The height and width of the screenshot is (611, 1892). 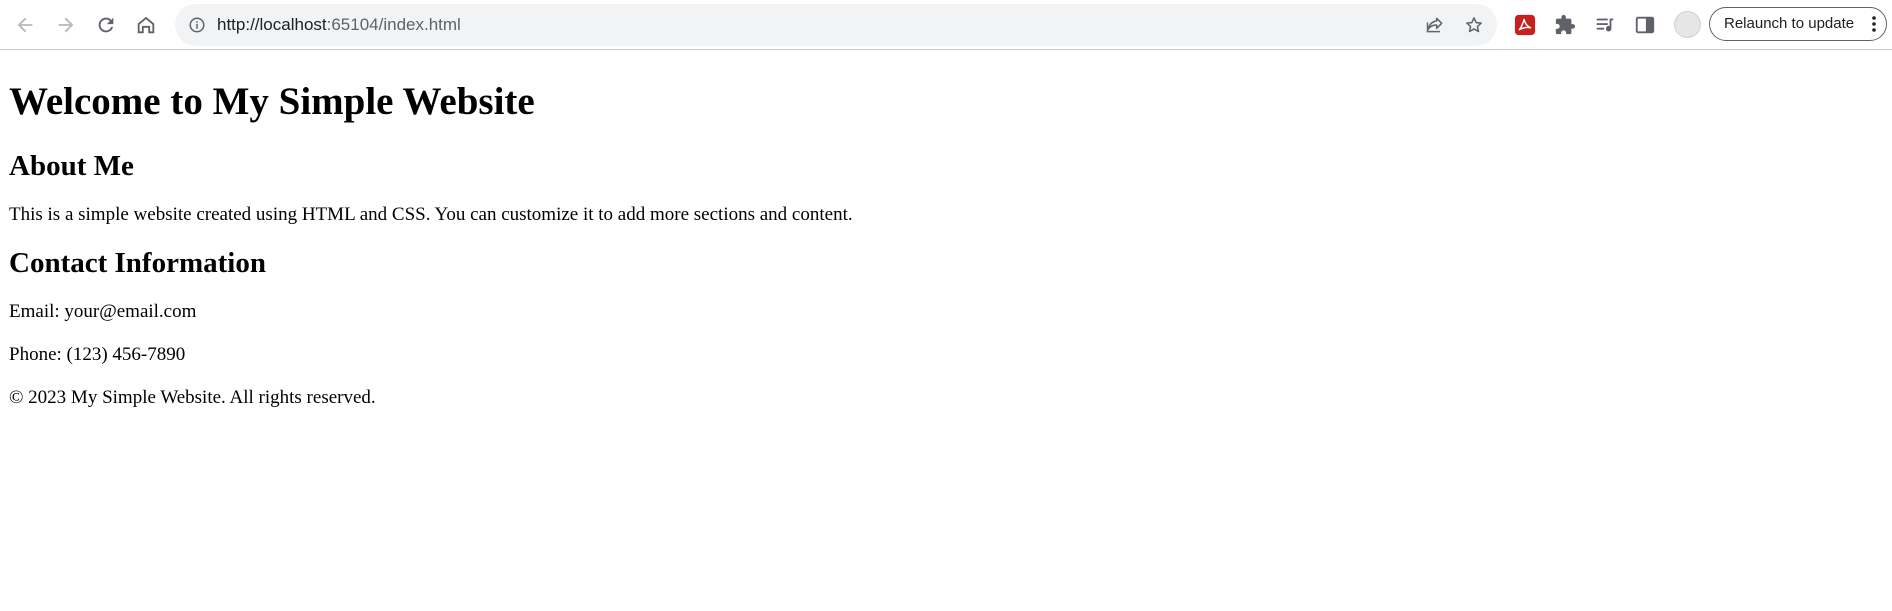 I want to click on reload-button, so click(x=106, y=25).